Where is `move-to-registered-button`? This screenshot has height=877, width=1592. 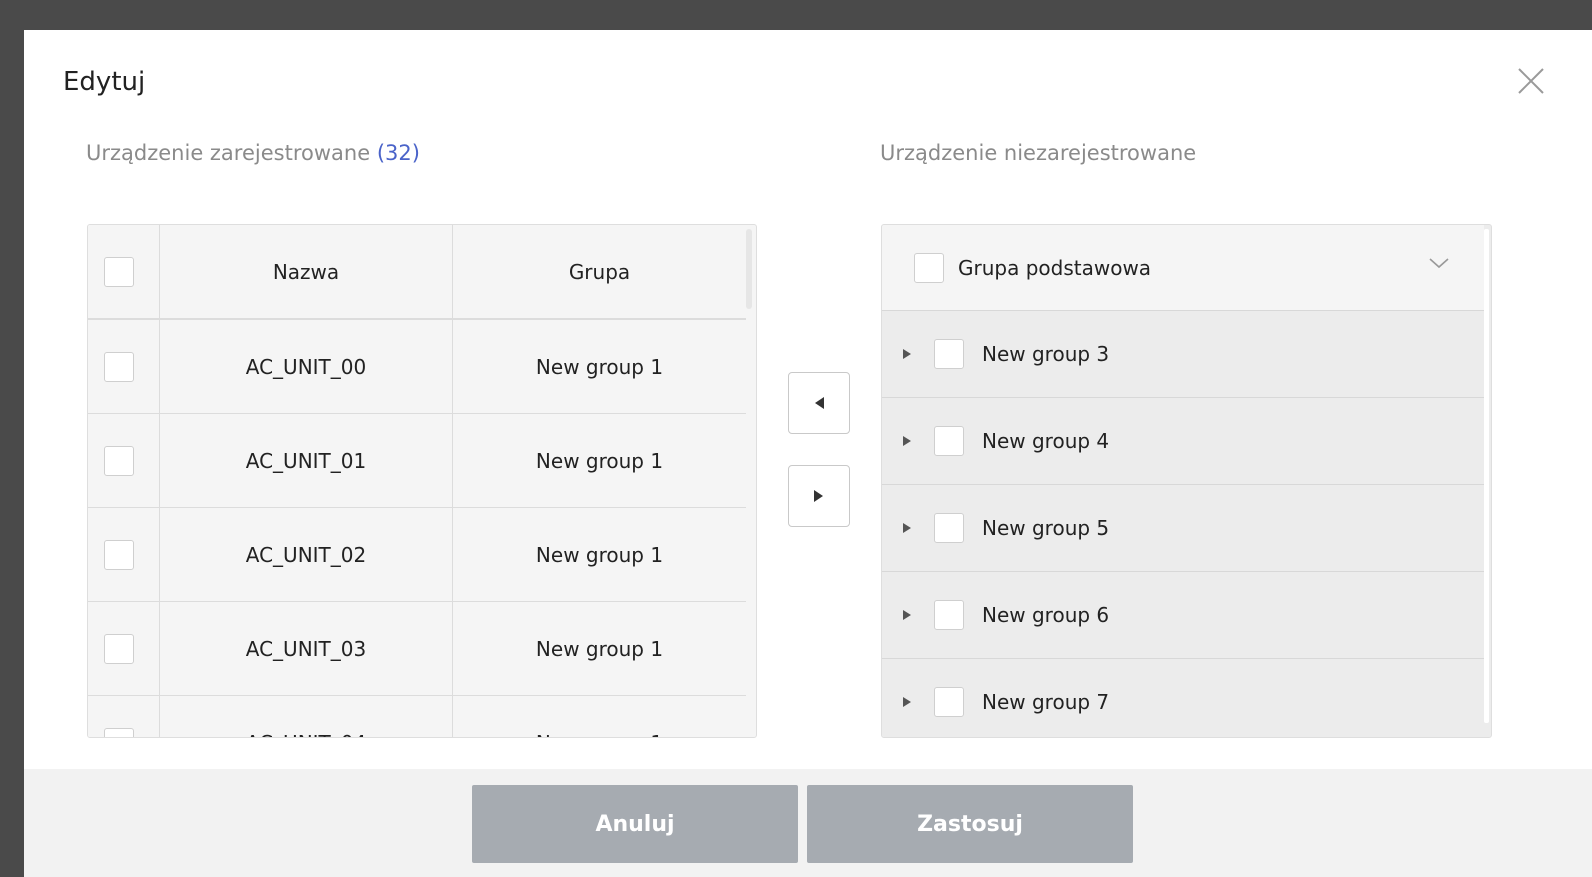 move-to-registered-button is located at coordinates (819, 403).